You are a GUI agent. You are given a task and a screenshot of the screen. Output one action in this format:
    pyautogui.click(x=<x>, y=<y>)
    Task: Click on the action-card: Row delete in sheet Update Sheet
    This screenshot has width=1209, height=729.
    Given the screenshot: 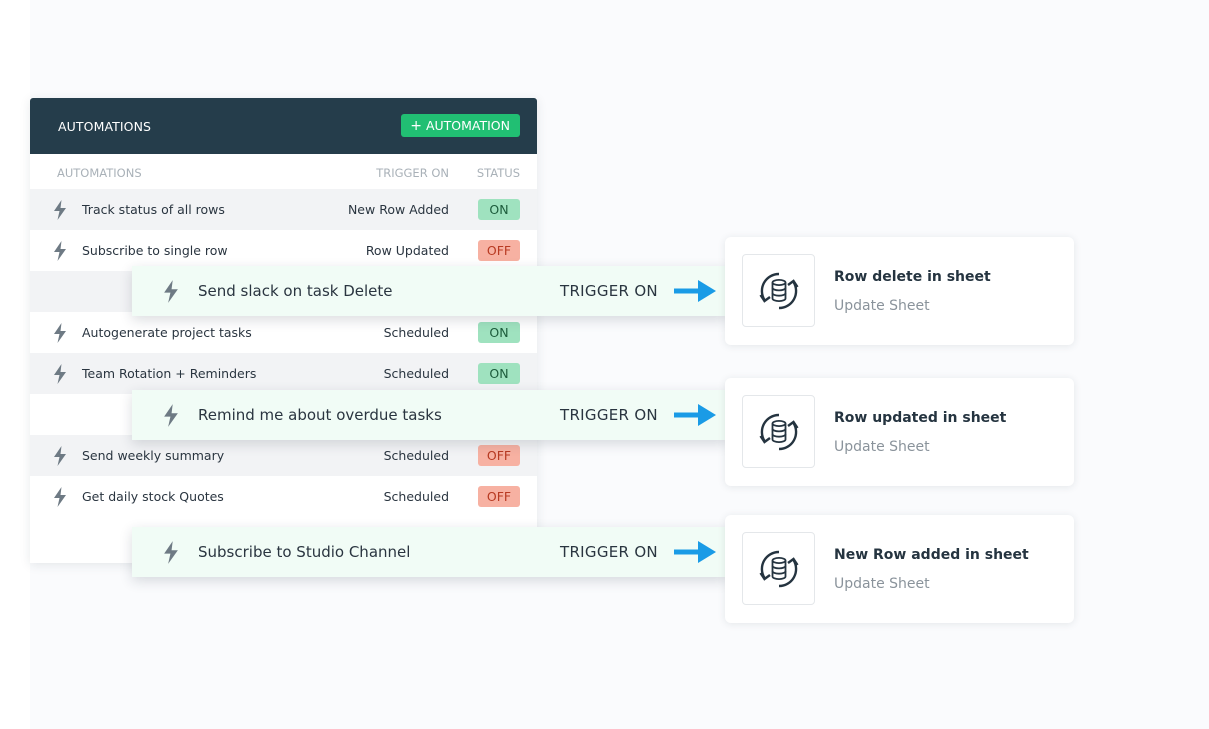 What is the action you would take?
    pyautogui.click(x=899, y=291)
    